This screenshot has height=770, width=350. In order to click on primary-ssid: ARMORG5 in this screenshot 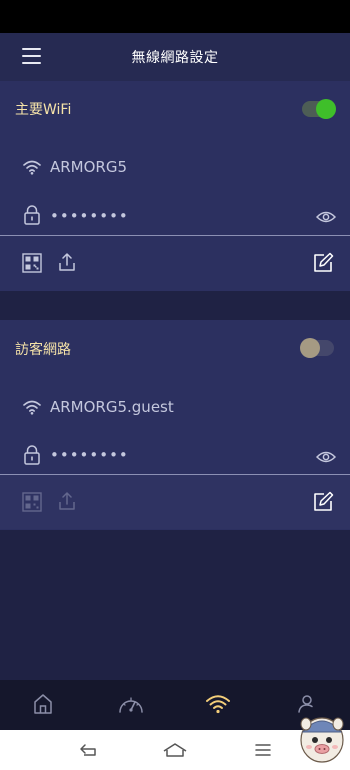, I will do `click(89, 167)`.